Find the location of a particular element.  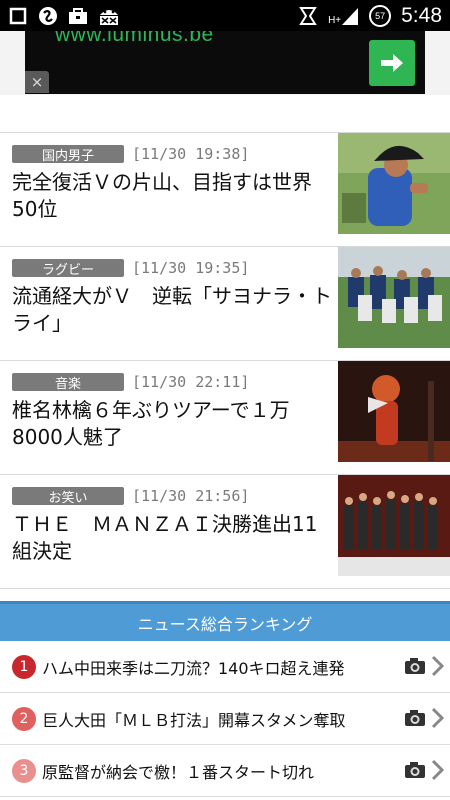

news-headline: 完全復活Ｖの片山、目指すは世界50位 is located at coordinates (162, 195).